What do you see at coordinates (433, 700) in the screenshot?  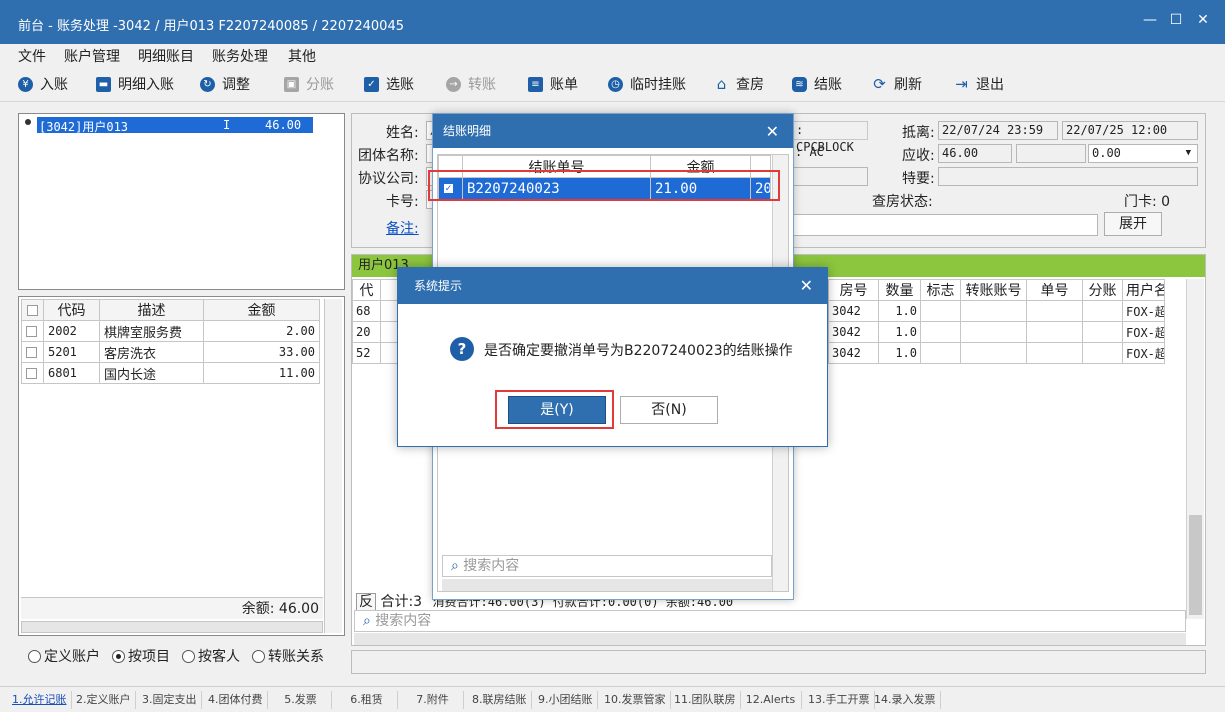 I see `tab-attachment: 7.附件` at bounding box center [433, 700].